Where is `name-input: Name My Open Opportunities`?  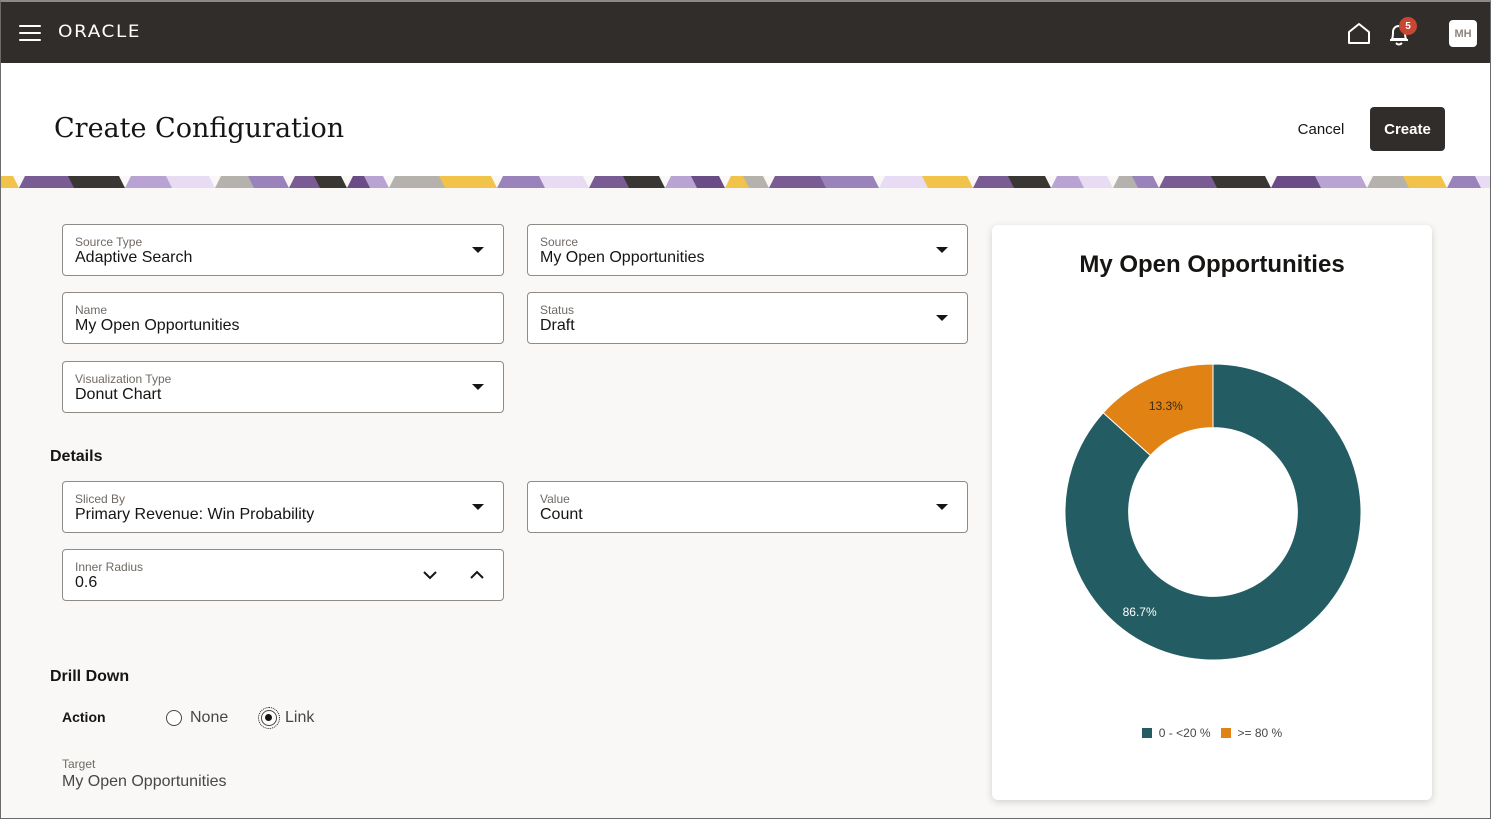
name-input: Name My Open Opportunities is located at coordinates (283, 318).